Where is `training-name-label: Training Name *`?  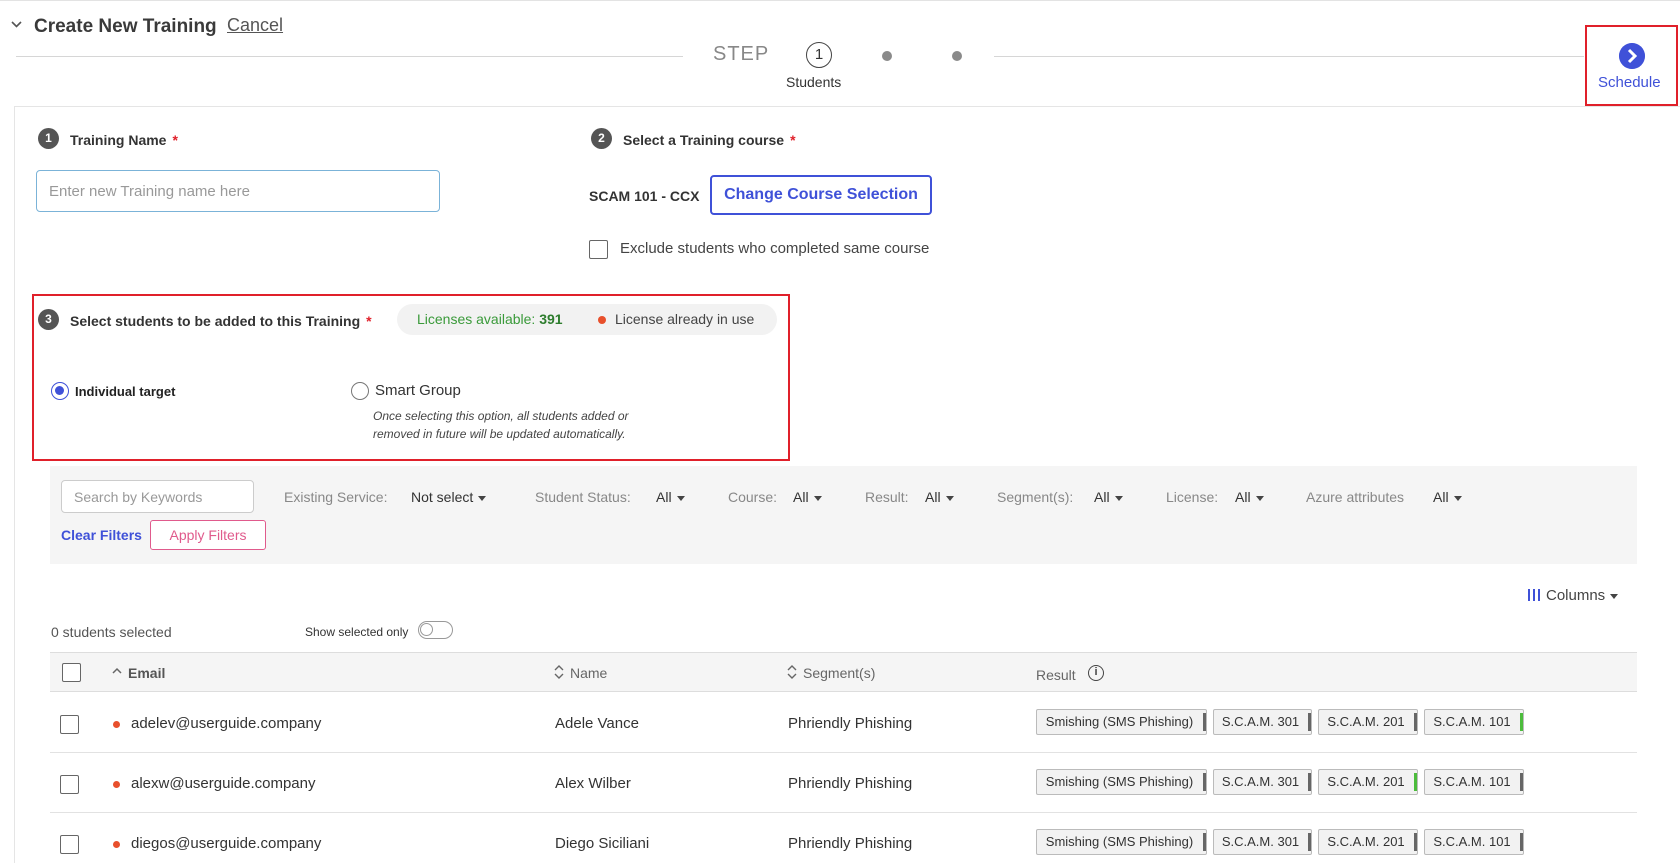 training-name-label: Training Name * is located at coordinates (124, 140).